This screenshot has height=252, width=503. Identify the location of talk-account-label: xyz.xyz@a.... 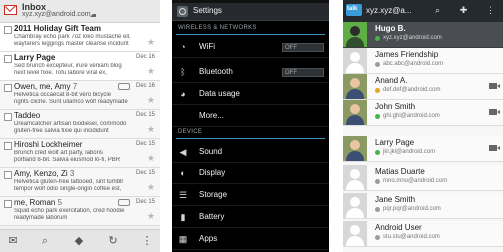
(388, 10).